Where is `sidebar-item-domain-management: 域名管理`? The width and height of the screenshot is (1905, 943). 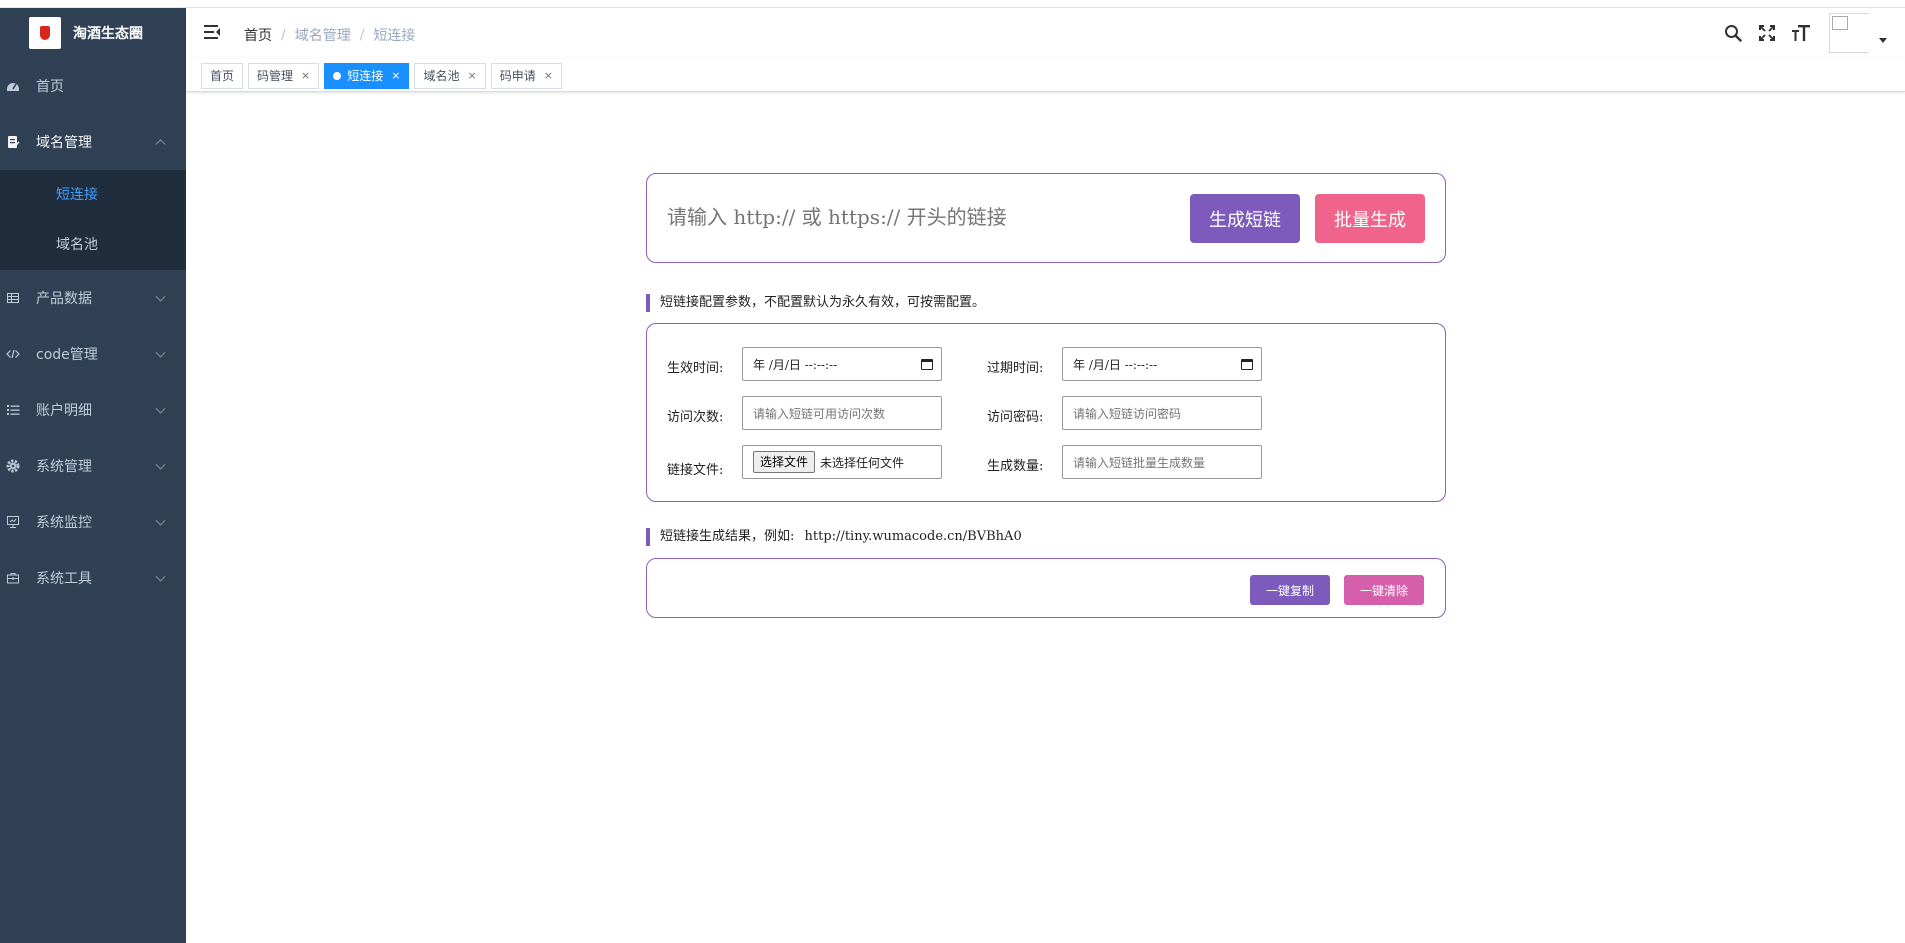 sidebar-item-domain-management: 域名管理 is located at coordinates (93, 142).